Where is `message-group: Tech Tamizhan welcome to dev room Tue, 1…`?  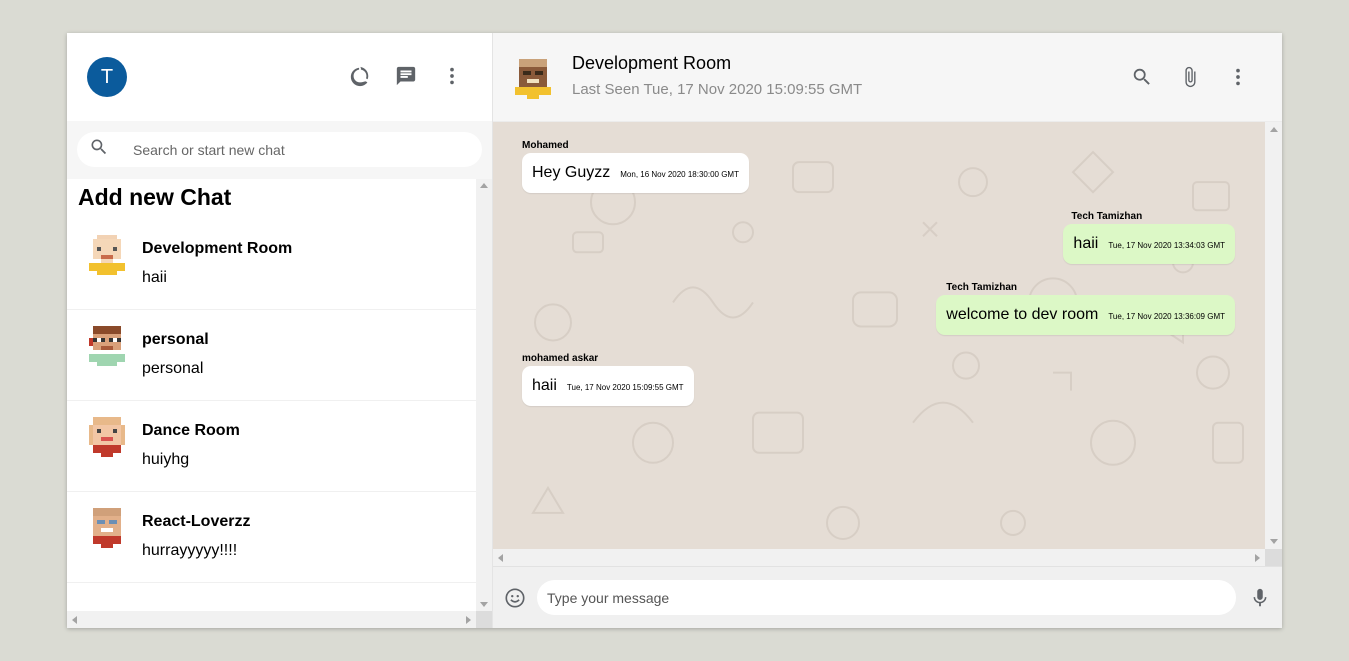 message-group: Tech Tamizhan welcome to dev room Tue, 1… is located at coordinates (1085, 308).